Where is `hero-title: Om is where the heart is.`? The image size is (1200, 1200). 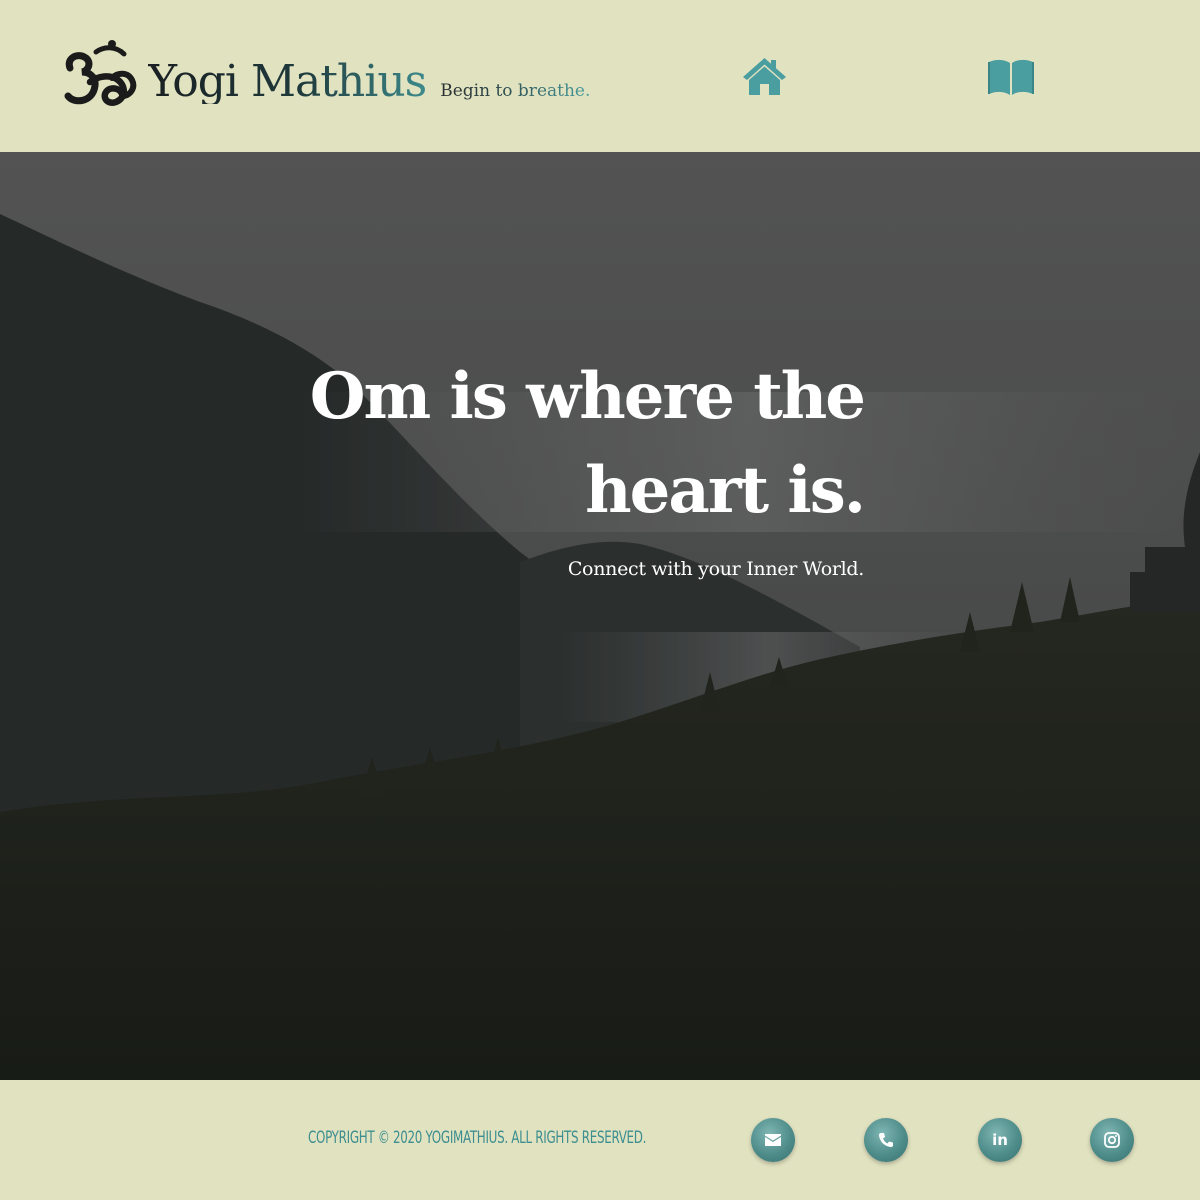
hero-title: Om is where the heart is. is located at coordinates (583, 444).